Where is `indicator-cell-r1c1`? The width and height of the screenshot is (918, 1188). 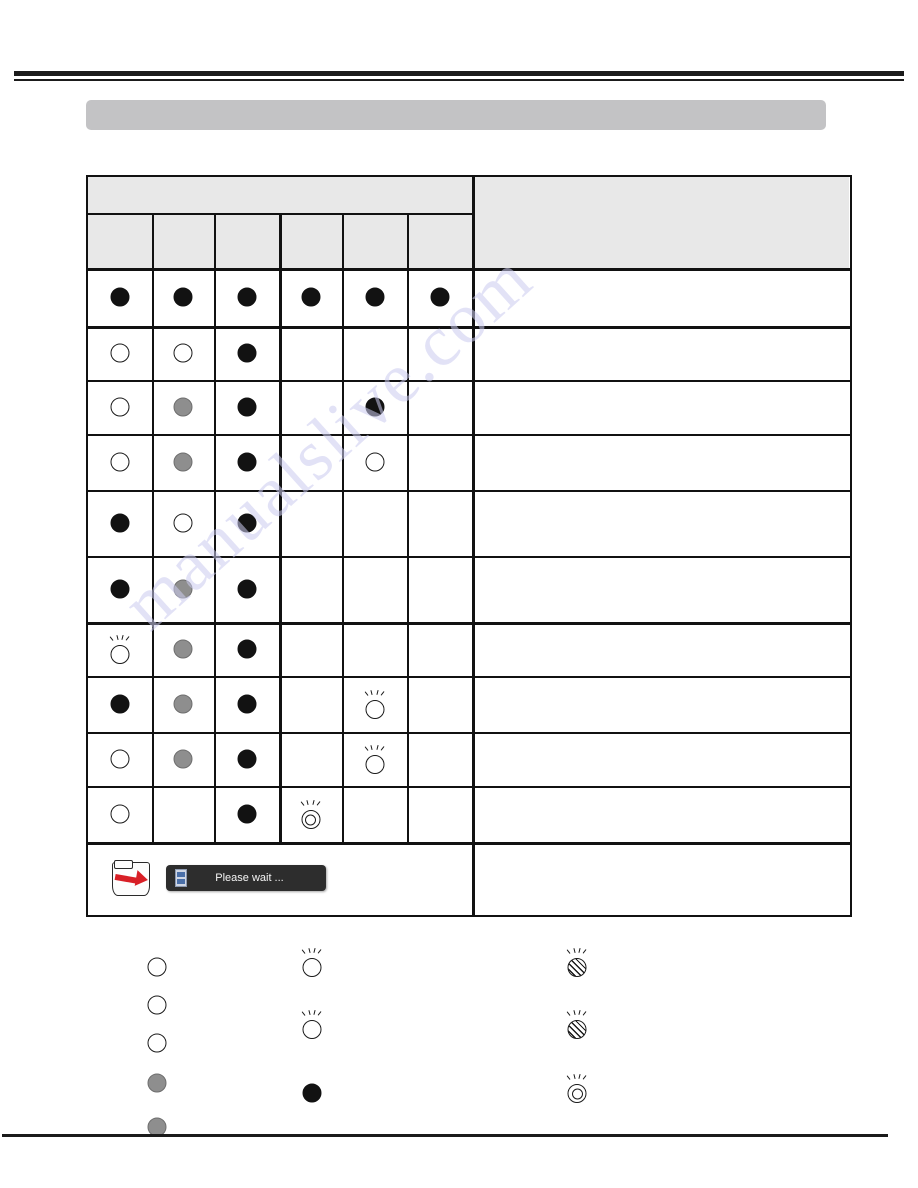 indicator-cell-r1c1 is located at coordinates (120, 297).